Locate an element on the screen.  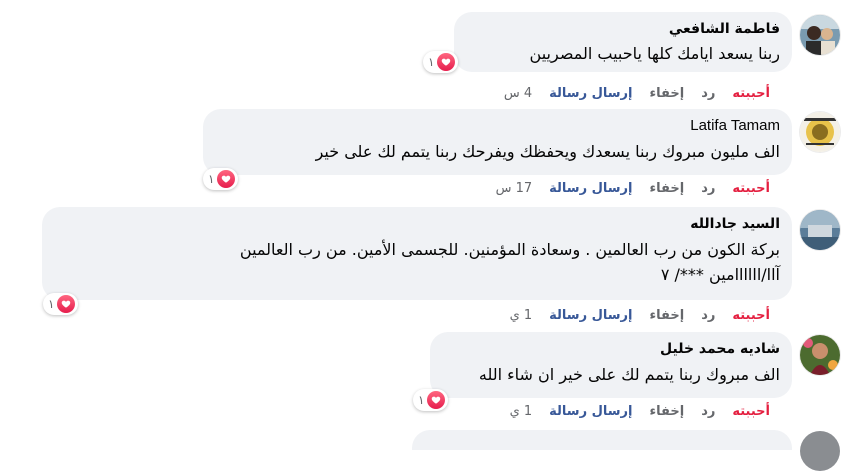
commenter-name: شاديه محمد خليل is located at coordinates (611, 349).